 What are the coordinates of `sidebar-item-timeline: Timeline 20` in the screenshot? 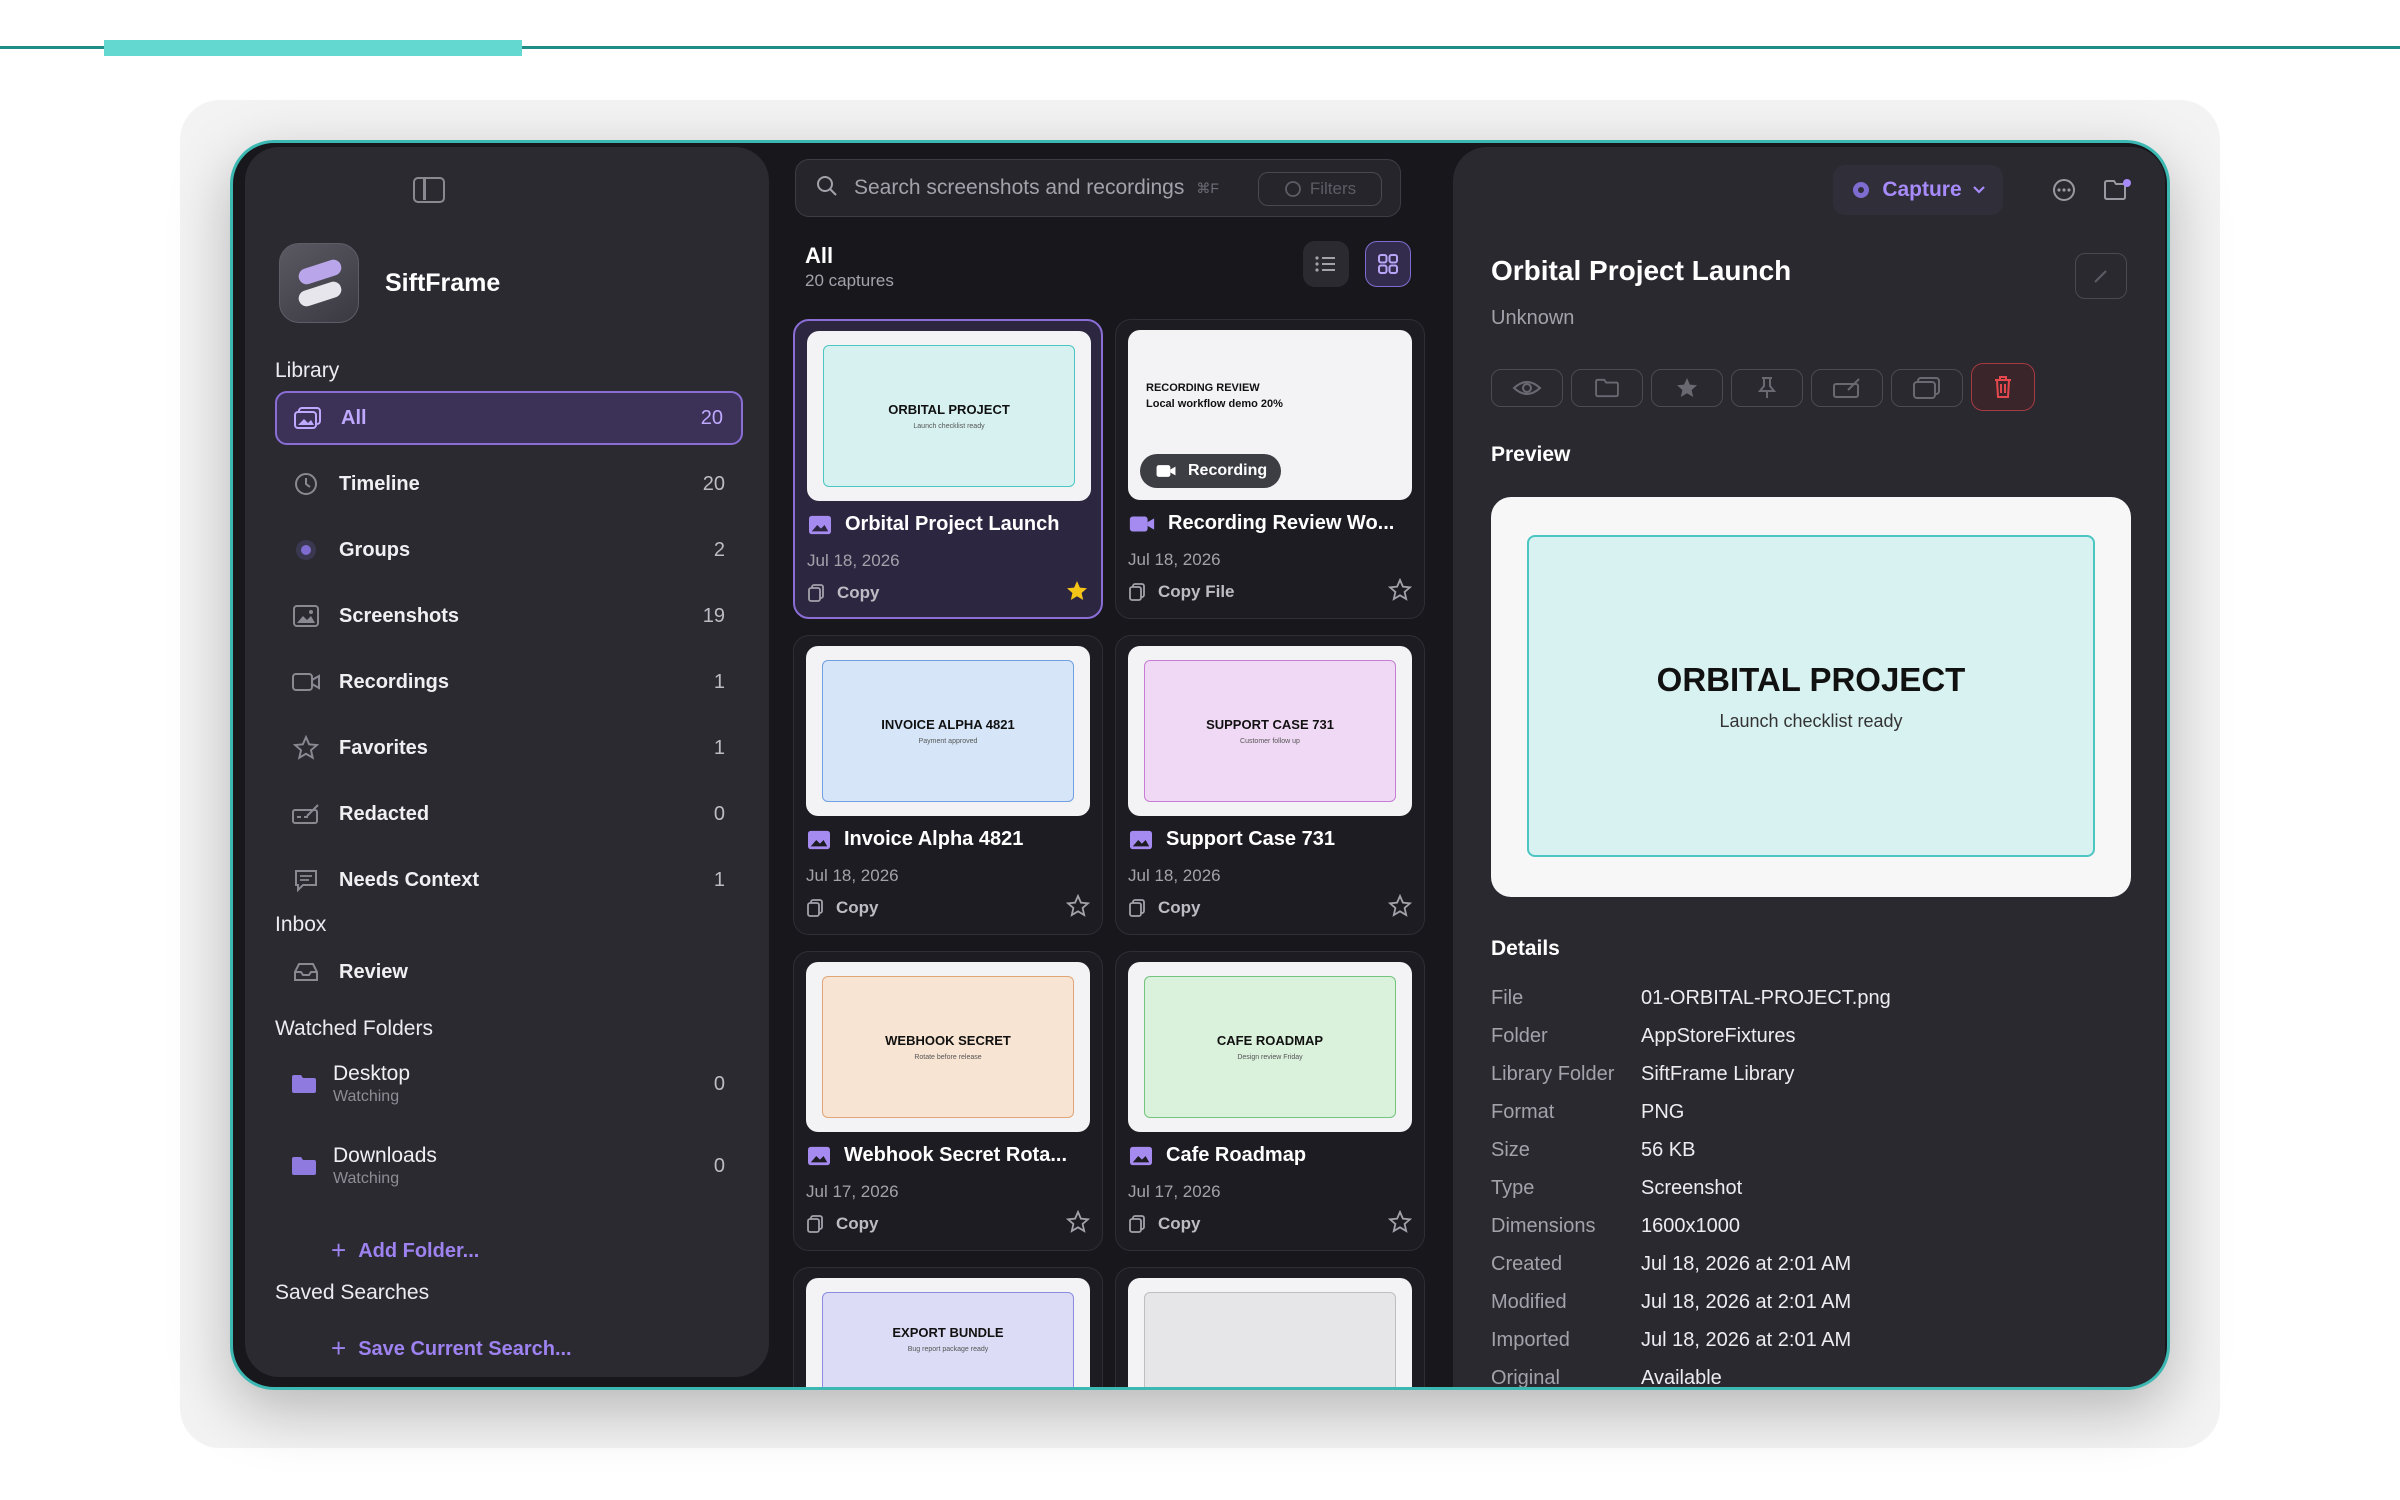 It's located at (509, 484).